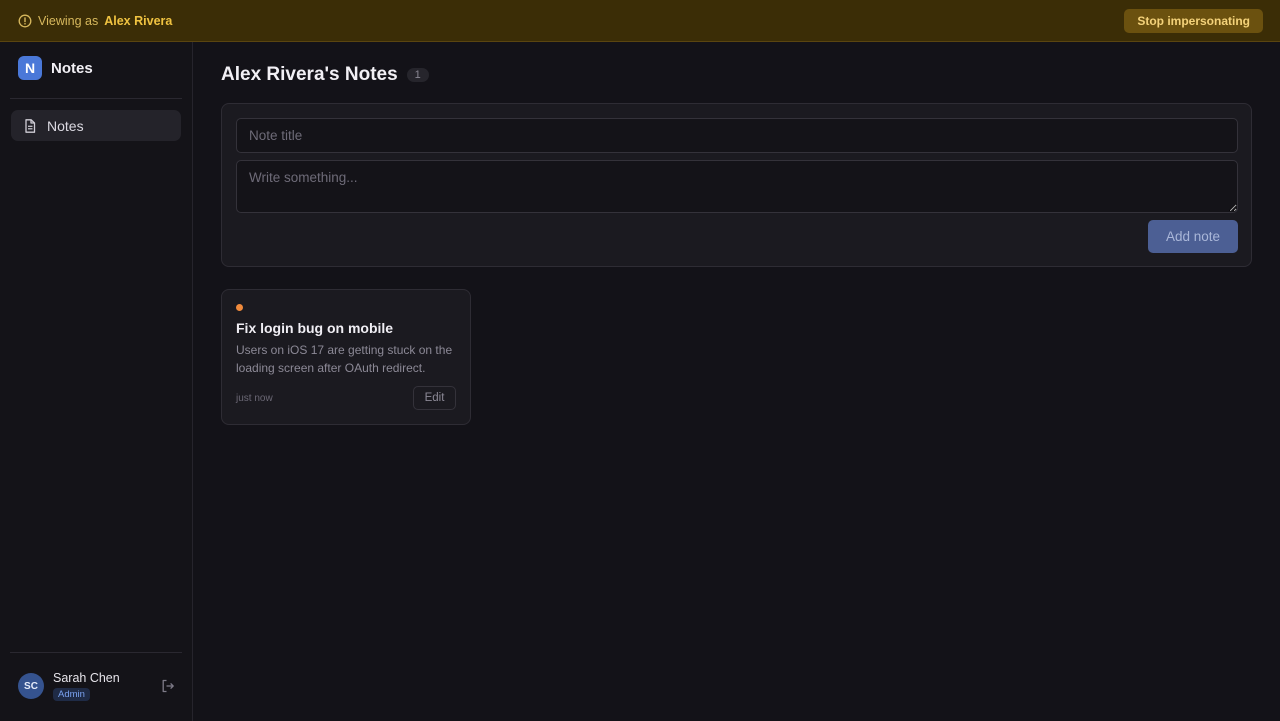 The image size is (1280, 721). What do you see at coordinates (25, 21) in the screenshot?
I see `info-circle-icon` at bounding box center [25, 21].